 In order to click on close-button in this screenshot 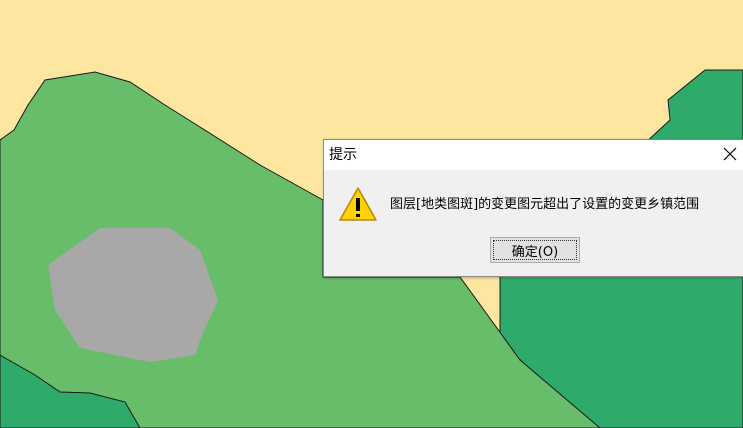, I will do `click(730, 154)`.